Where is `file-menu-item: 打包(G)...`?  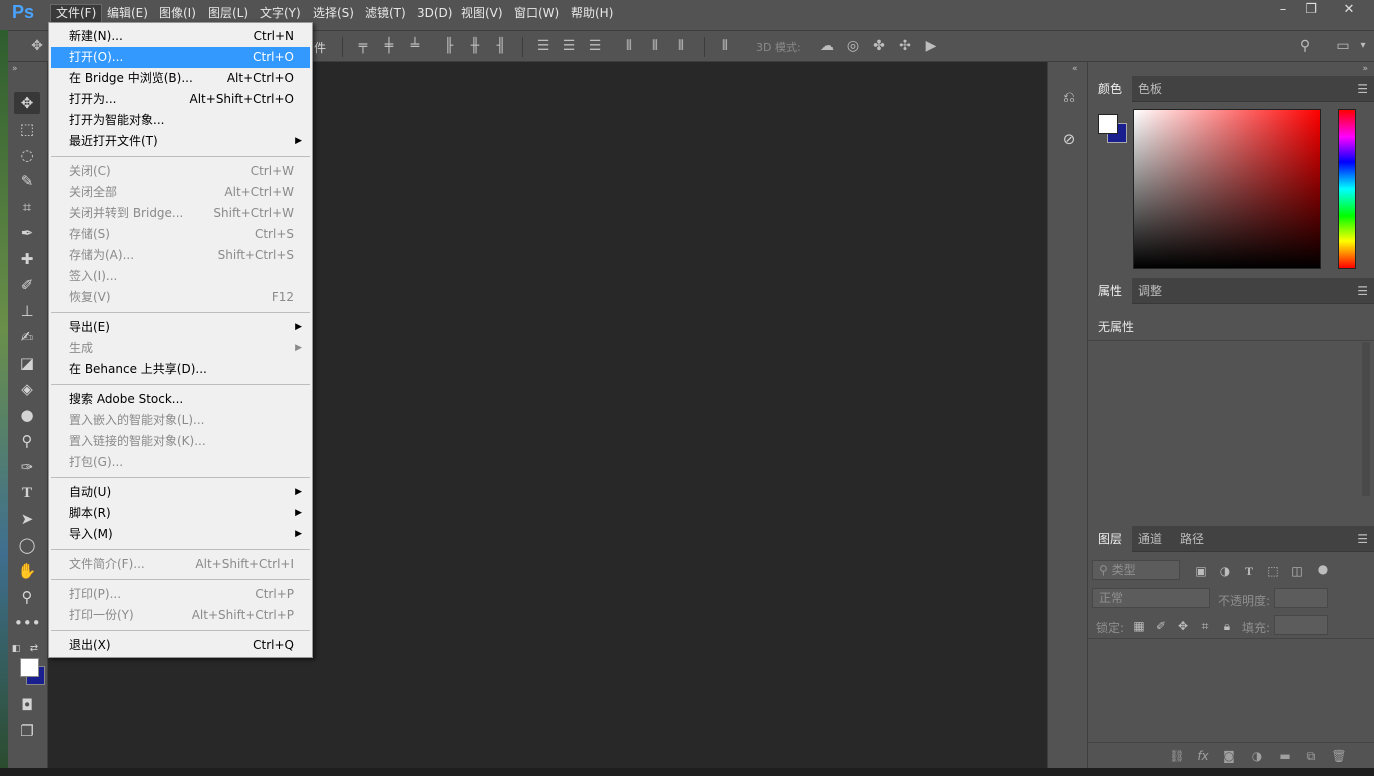 file-menu-item: 打包(G)... is located at coordinates (180, 462).